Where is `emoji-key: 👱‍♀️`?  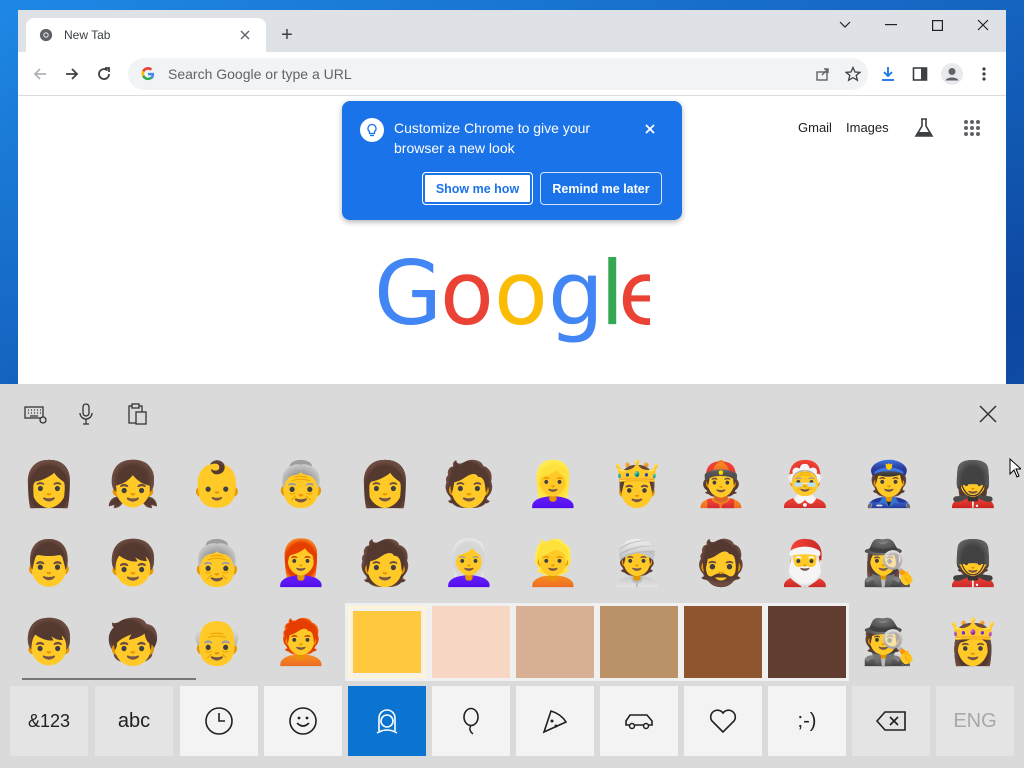 emoji-key: 👱‍♀️ is located at coordinates (553, 485).